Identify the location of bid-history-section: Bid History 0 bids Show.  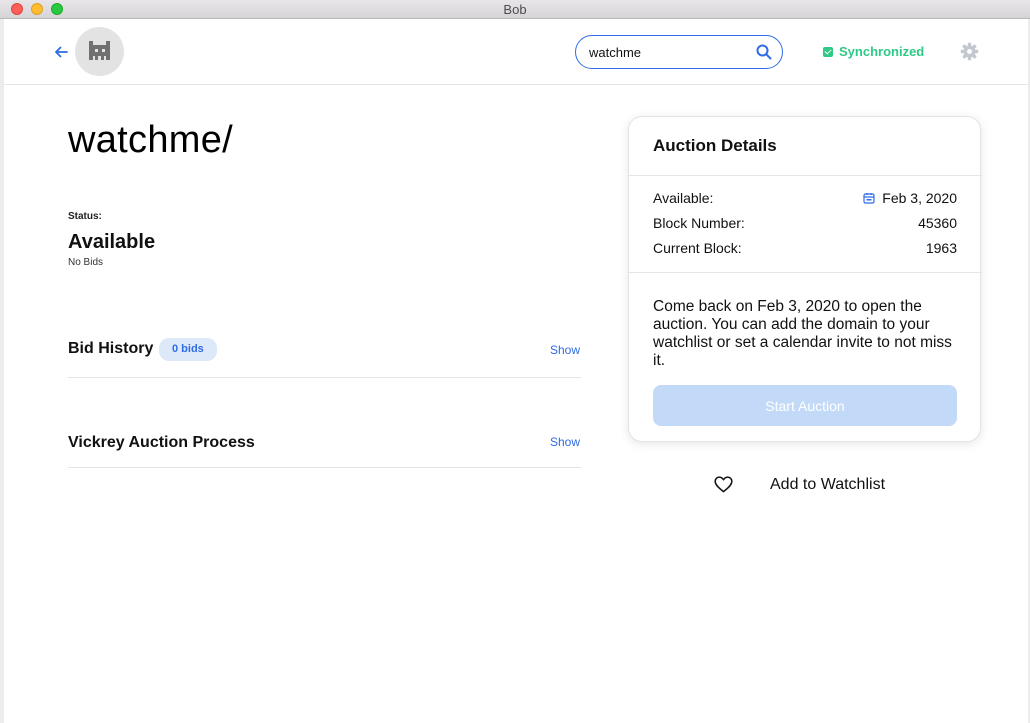
(324, 355).